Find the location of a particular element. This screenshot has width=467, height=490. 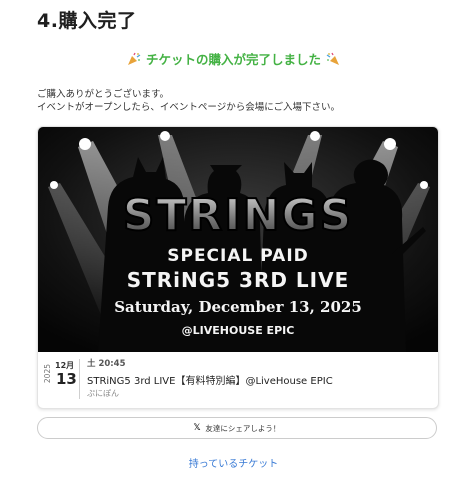

complete-message-text: チケットの購入が完了しました is located at coordinates (233, 59).